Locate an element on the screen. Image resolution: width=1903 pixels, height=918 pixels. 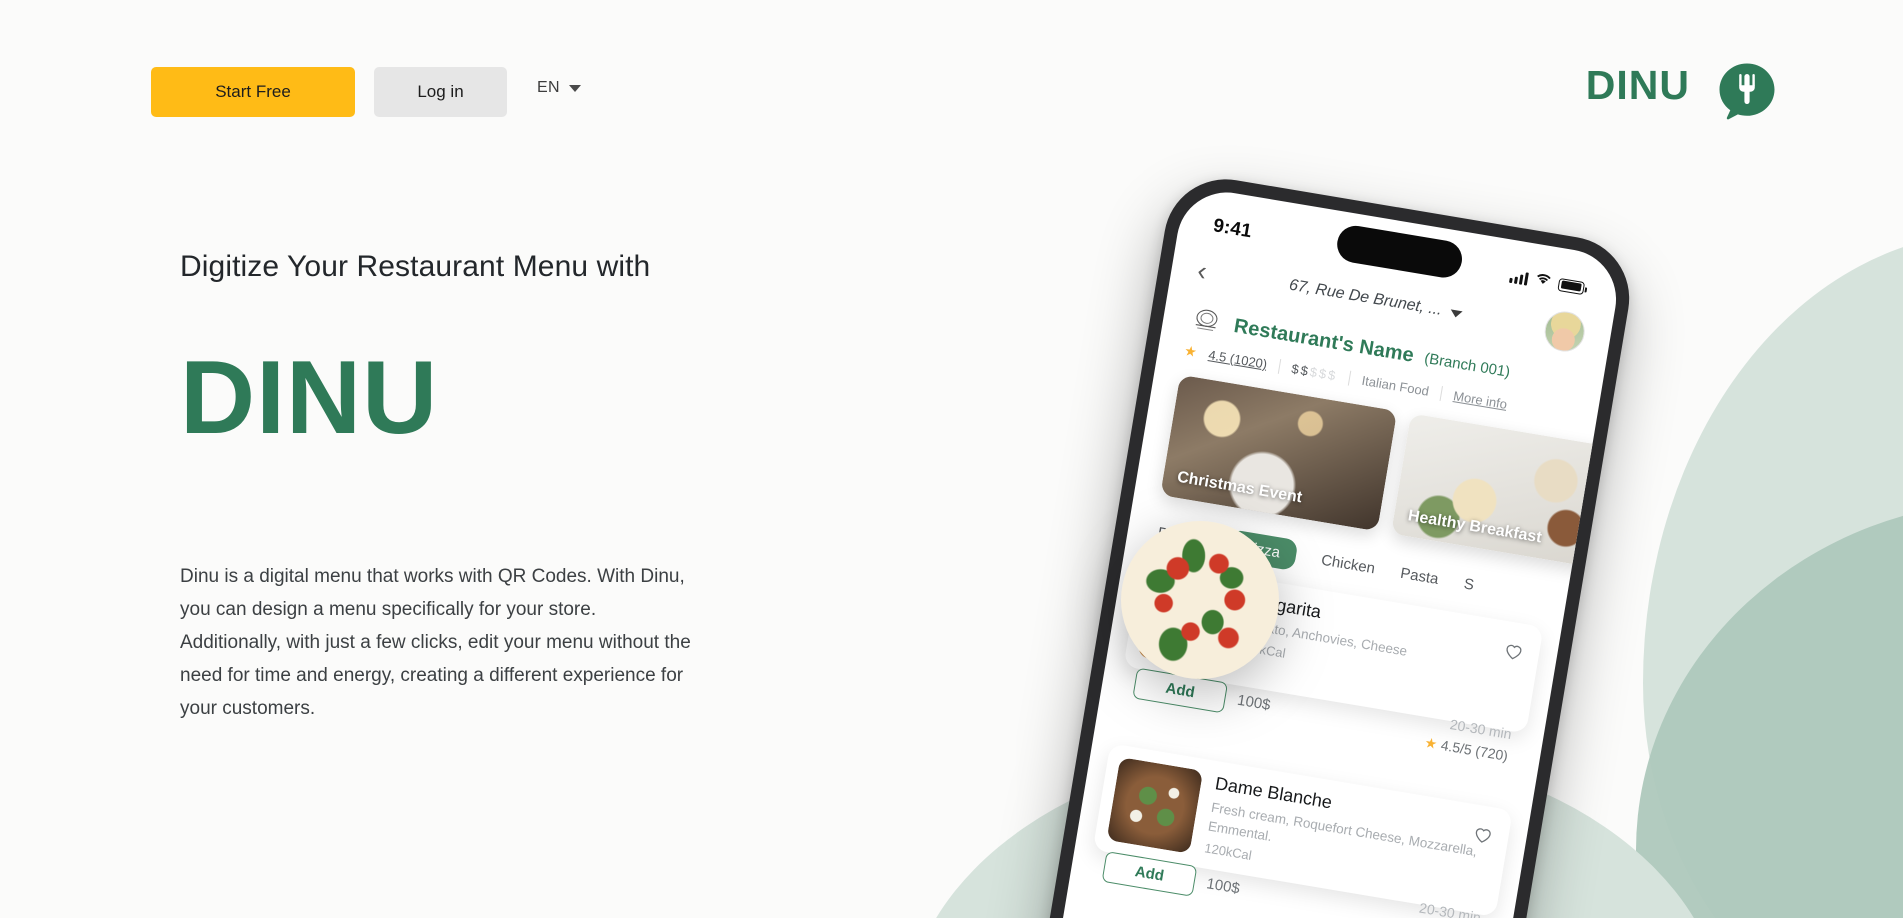
category-tab-more: S is located at coordinates (1469, 584).